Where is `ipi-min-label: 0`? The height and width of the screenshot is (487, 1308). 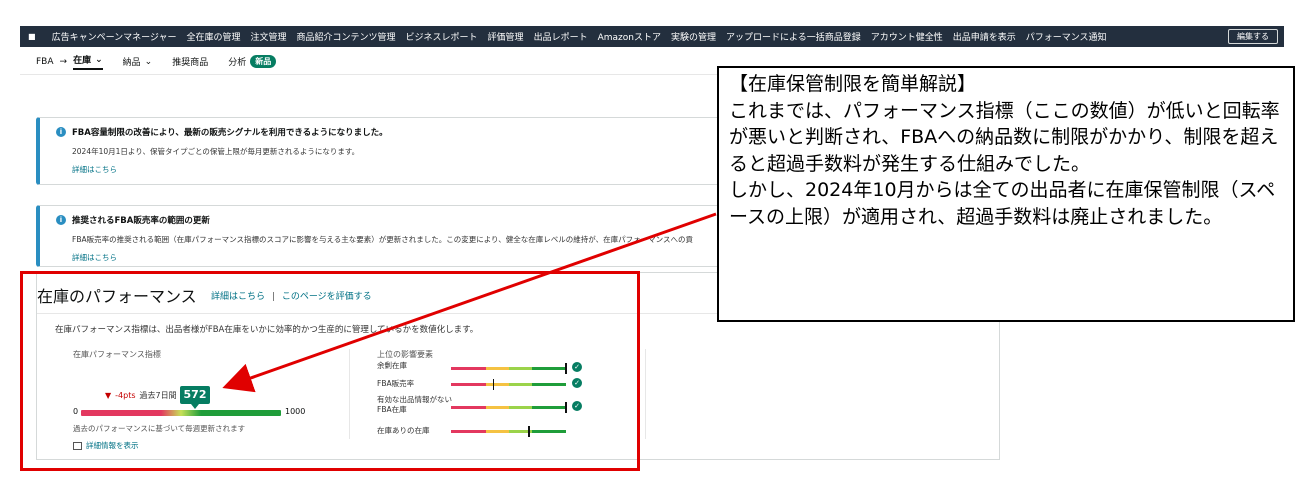 ipi-min-label: 0 is located at coordinates (76, 411).